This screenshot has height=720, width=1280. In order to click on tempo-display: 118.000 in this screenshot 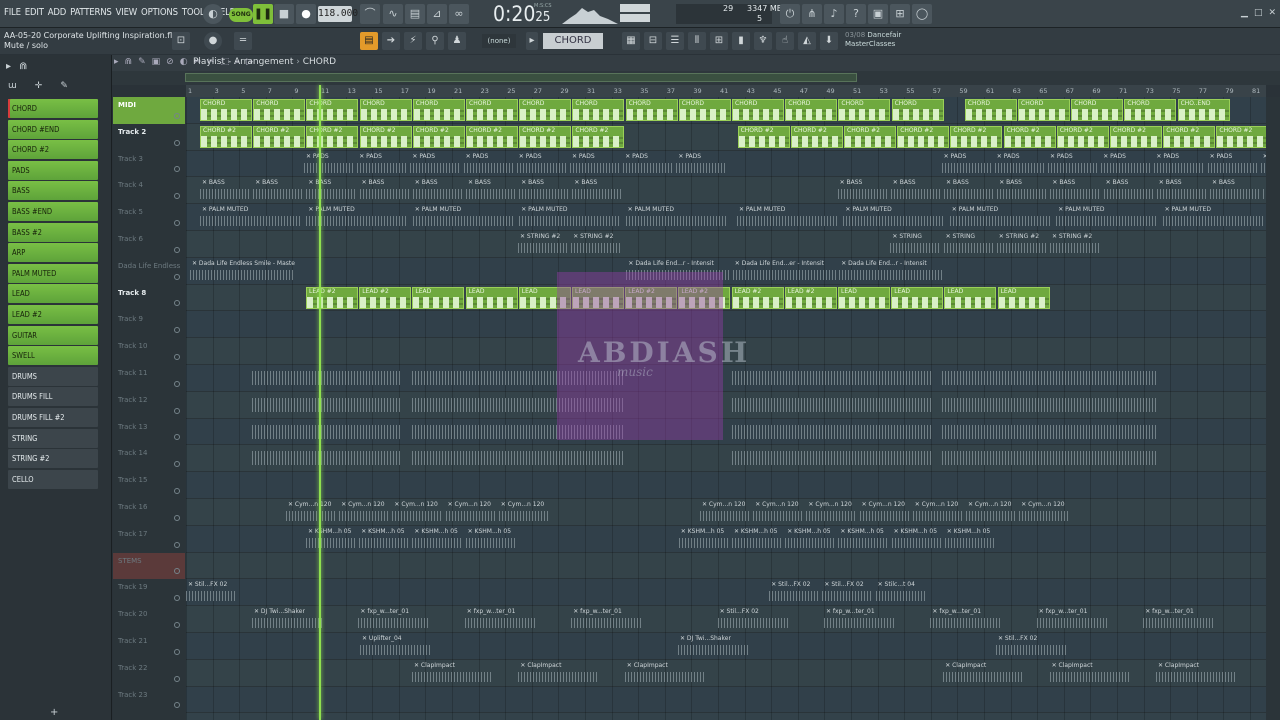, I will do `click(338, 14)`.